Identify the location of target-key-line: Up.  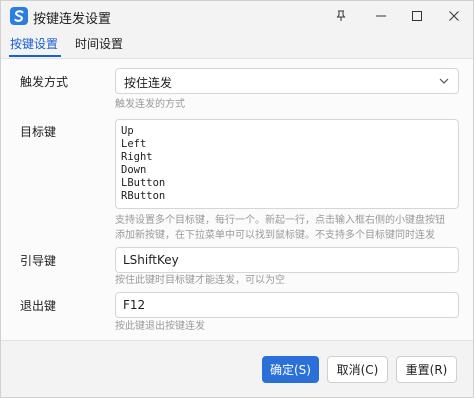
(127, 131).